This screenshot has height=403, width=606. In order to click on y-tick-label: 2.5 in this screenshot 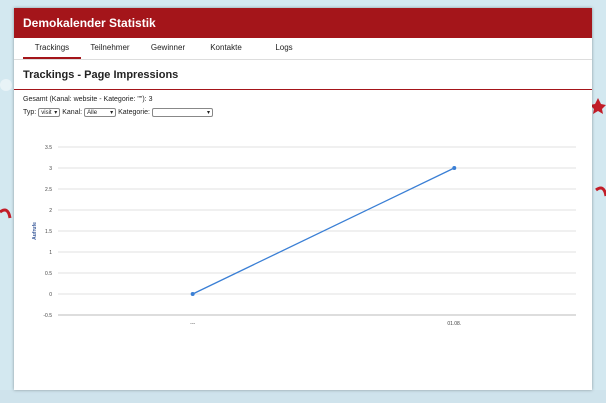, I will do `click(48, 190)`.